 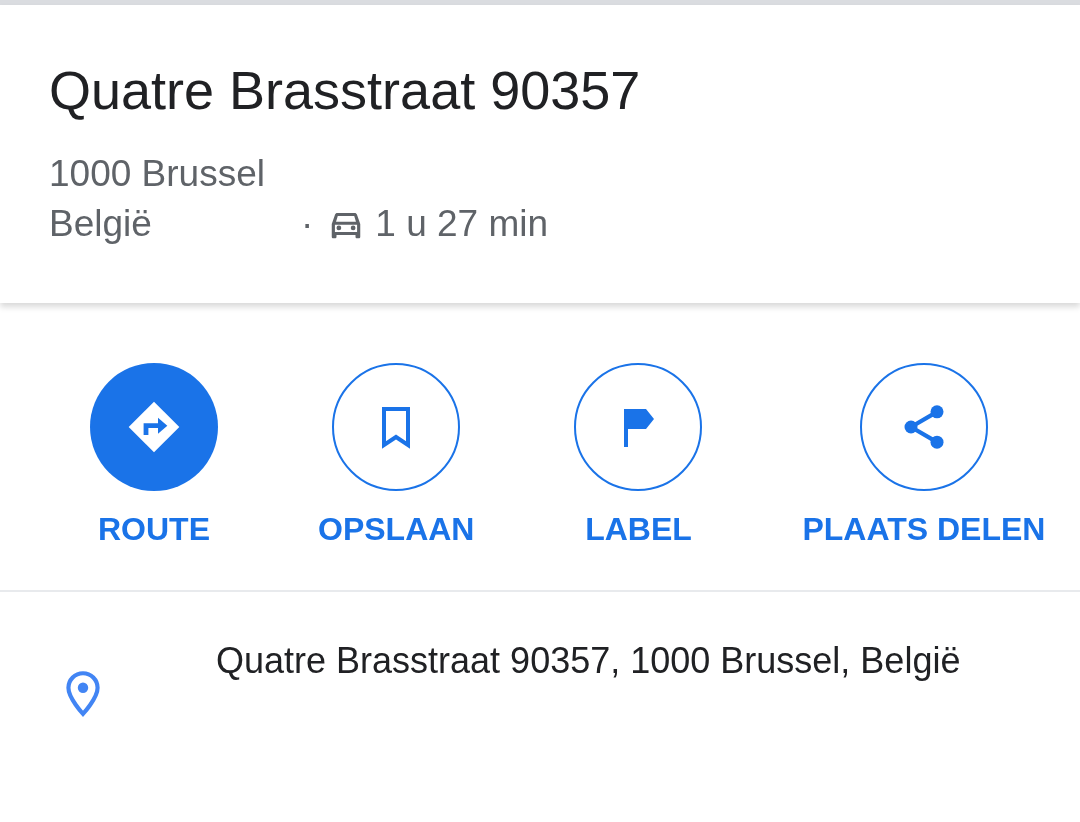 What do you see at coordinates (154, 455) in the screenshot?
I see `action-button: ROUTE` at bounding box center [154, 455].